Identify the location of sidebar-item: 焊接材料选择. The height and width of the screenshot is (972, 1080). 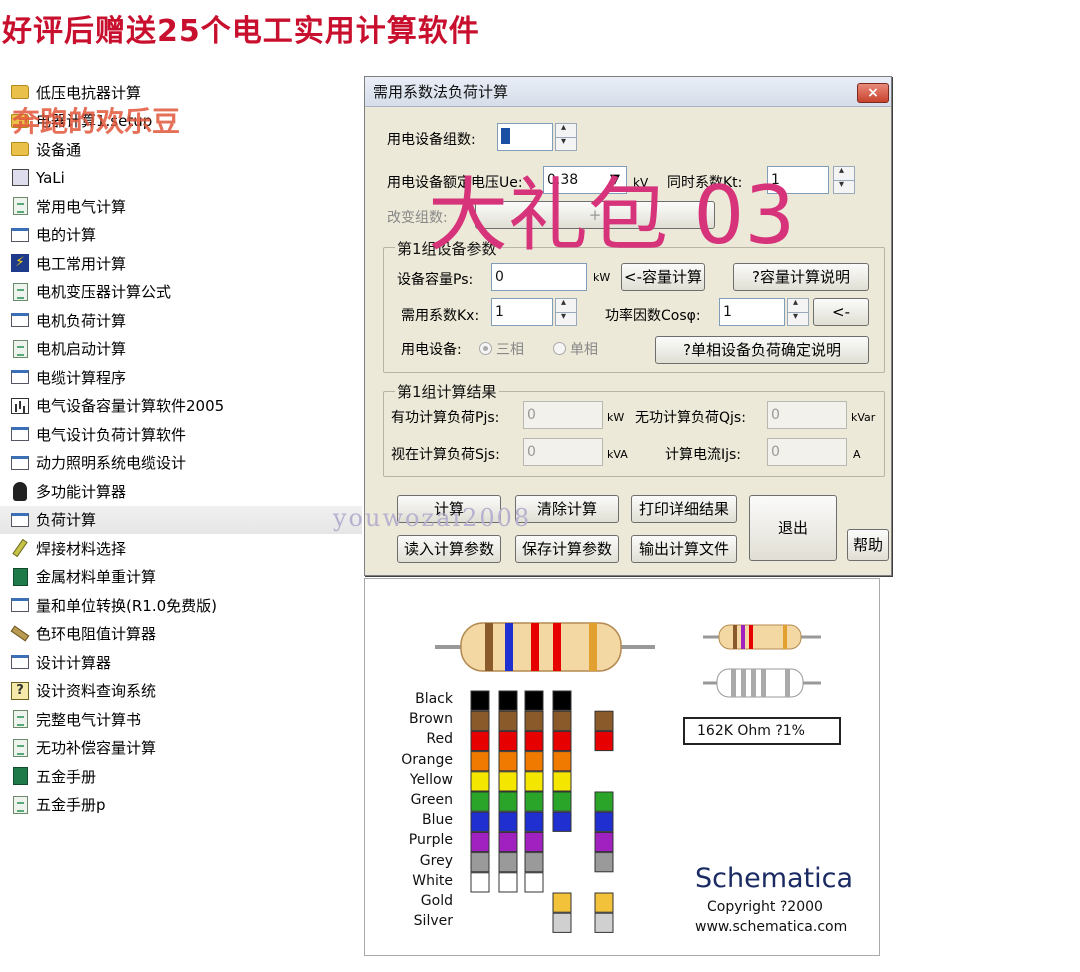
(181, 548).